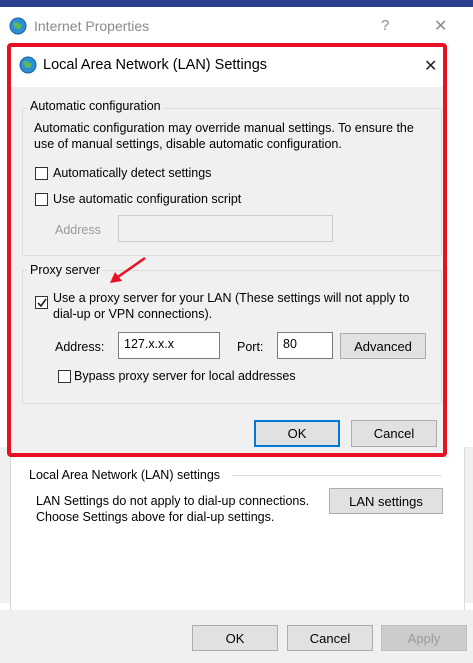 The height and width of the screenshot is (663, 473). What do you see at coordinates (383, 346) in the screenshot?
I see `advanced-button: Advanced` at bounding box center [383, 346].